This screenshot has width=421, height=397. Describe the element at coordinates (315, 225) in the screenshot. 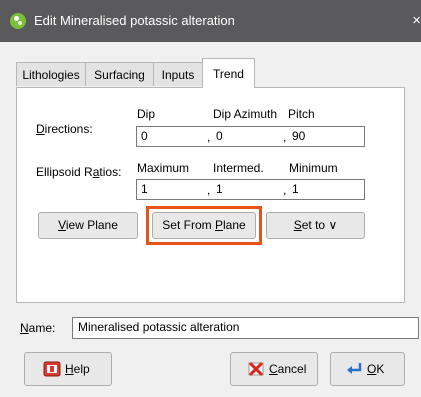

I see `set-to-dropdown-button: Set to ∨` at that location.